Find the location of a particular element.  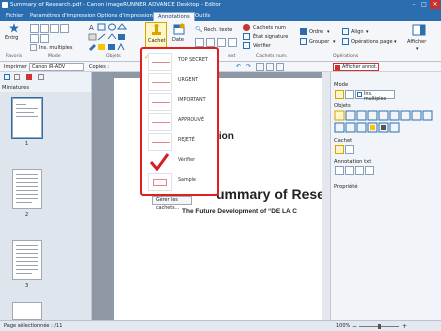

undo-icon: ↶ is located at coordinates (238, 66).